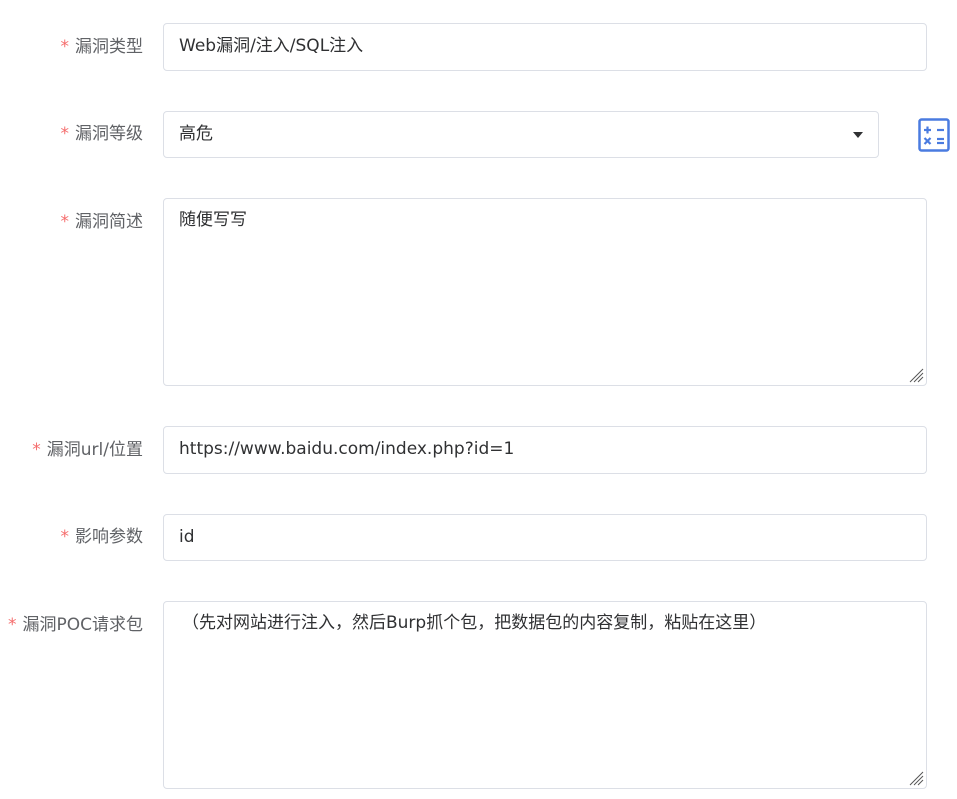  I want to click on label-text: 漏洞简述, so click(109, 222).